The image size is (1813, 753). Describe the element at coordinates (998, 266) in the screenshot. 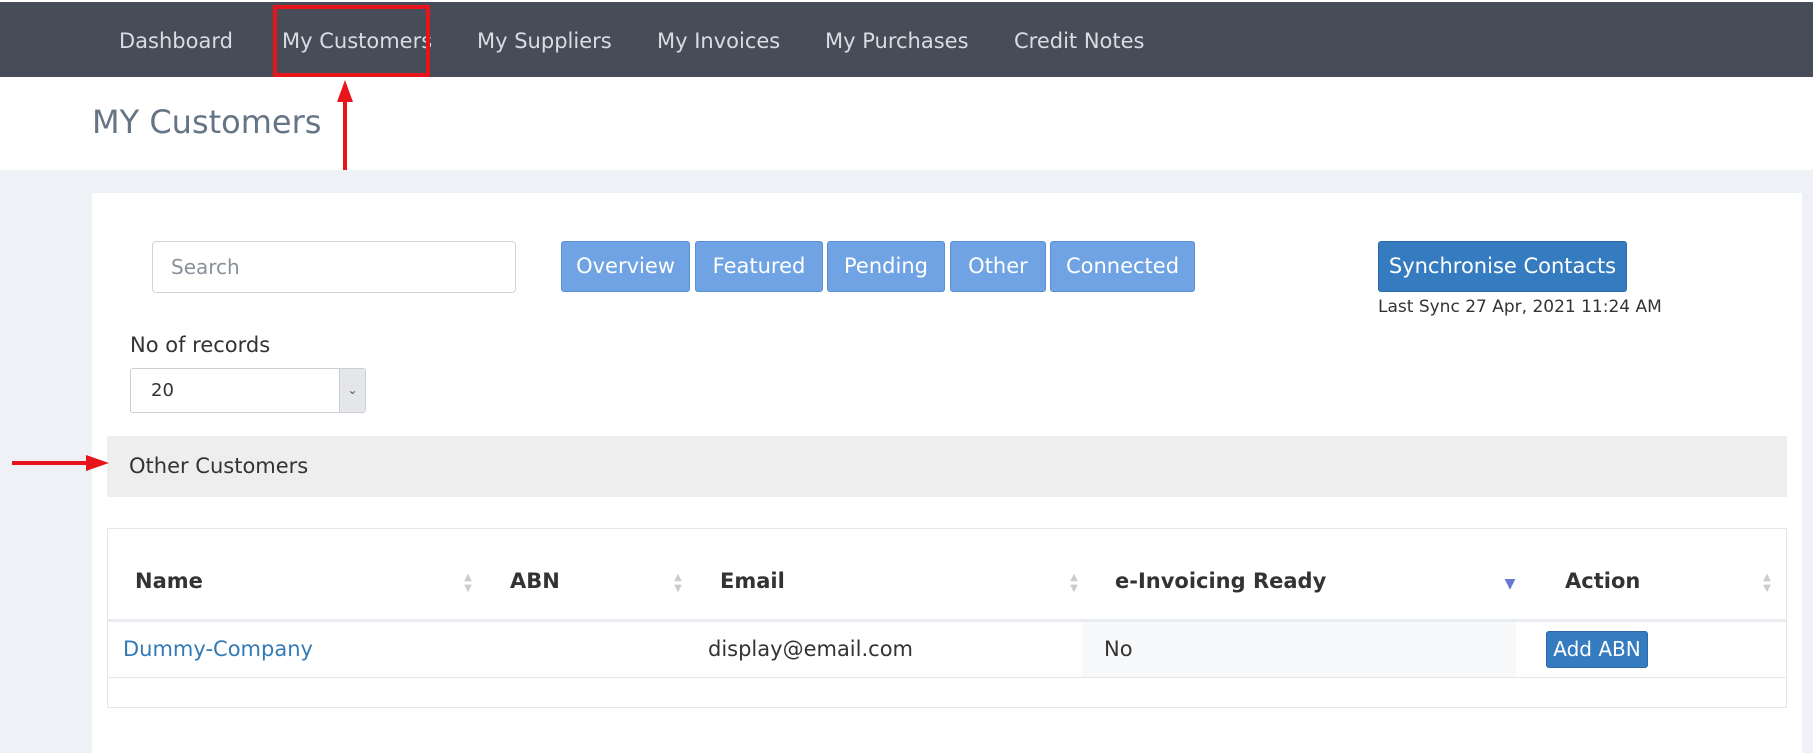

I see `tab-other: Other` at that location.